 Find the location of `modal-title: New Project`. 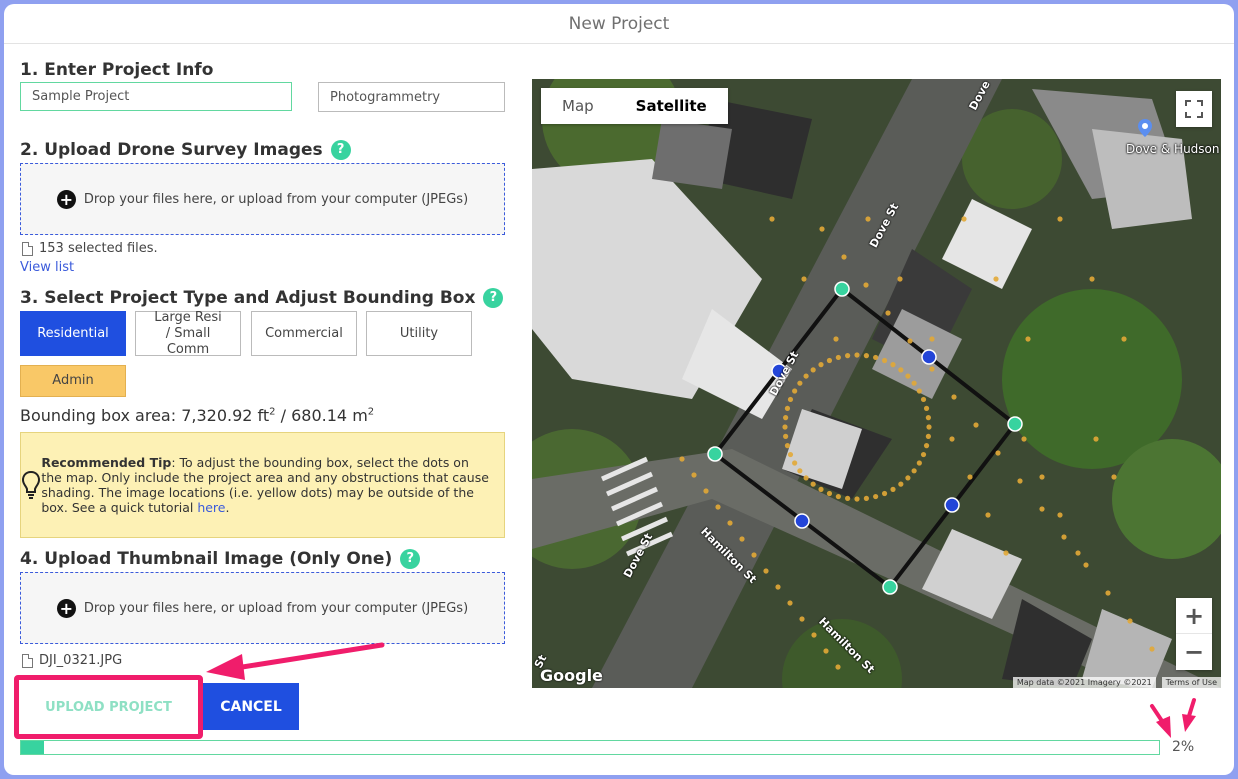

modal-title: New Project is located at coordinates (619, 24).